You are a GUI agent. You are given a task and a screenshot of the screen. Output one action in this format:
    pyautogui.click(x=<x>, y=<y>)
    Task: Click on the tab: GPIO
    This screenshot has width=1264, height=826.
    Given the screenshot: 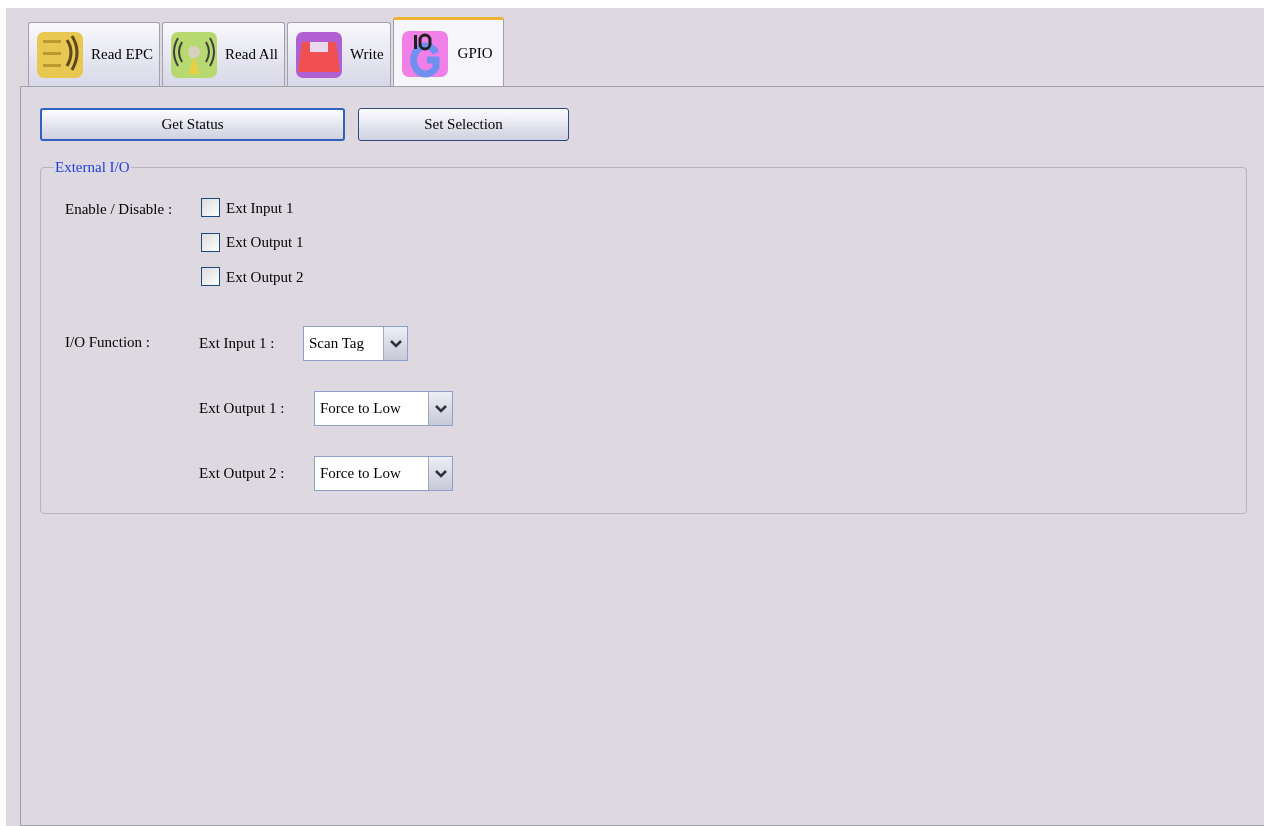 What is the action you would take?
    pyautogui.click(x=448, y=52)
    